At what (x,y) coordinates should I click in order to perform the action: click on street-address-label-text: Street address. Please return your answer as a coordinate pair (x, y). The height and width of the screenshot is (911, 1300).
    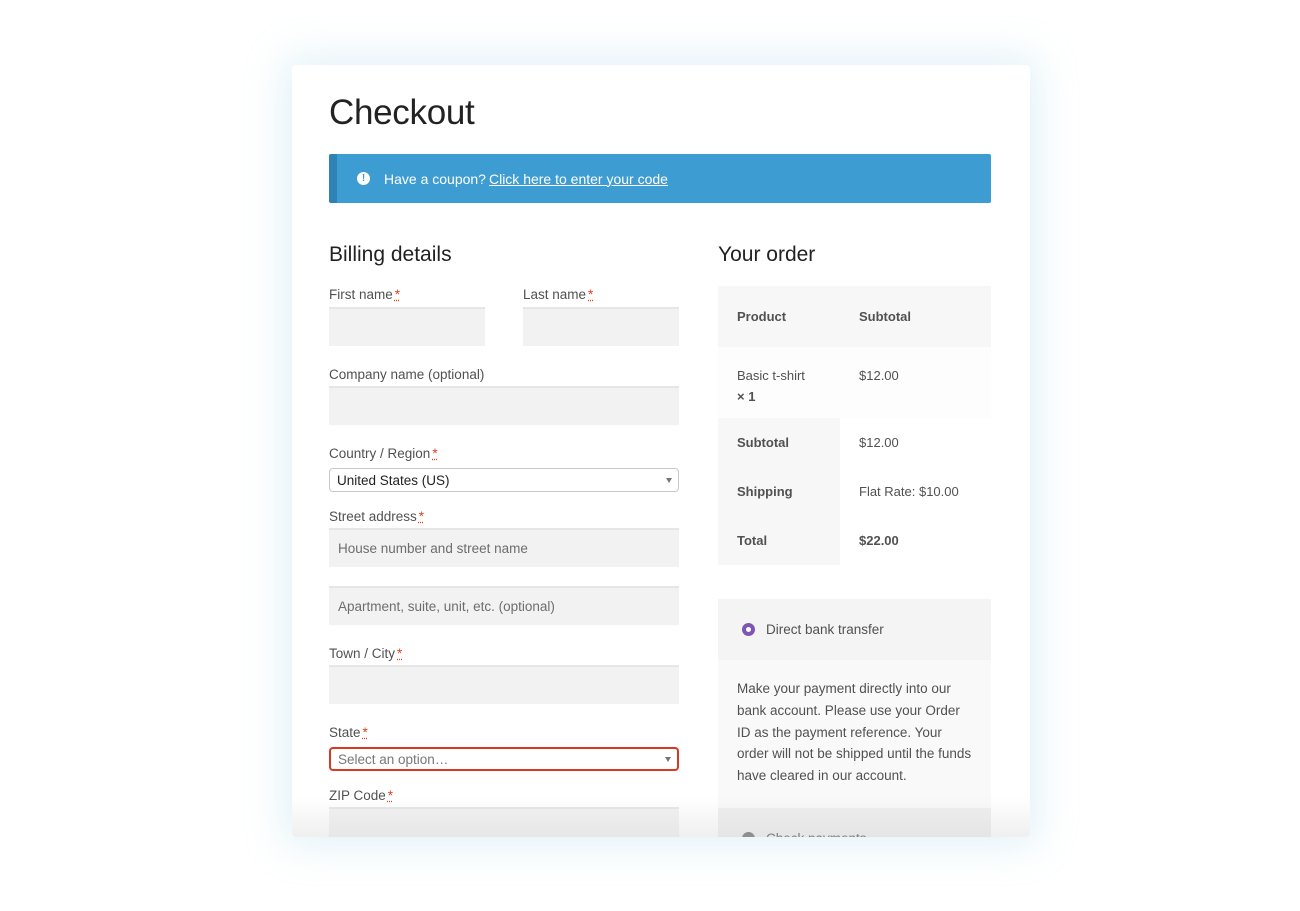
    Looking at the image, I should click on (373, 516).